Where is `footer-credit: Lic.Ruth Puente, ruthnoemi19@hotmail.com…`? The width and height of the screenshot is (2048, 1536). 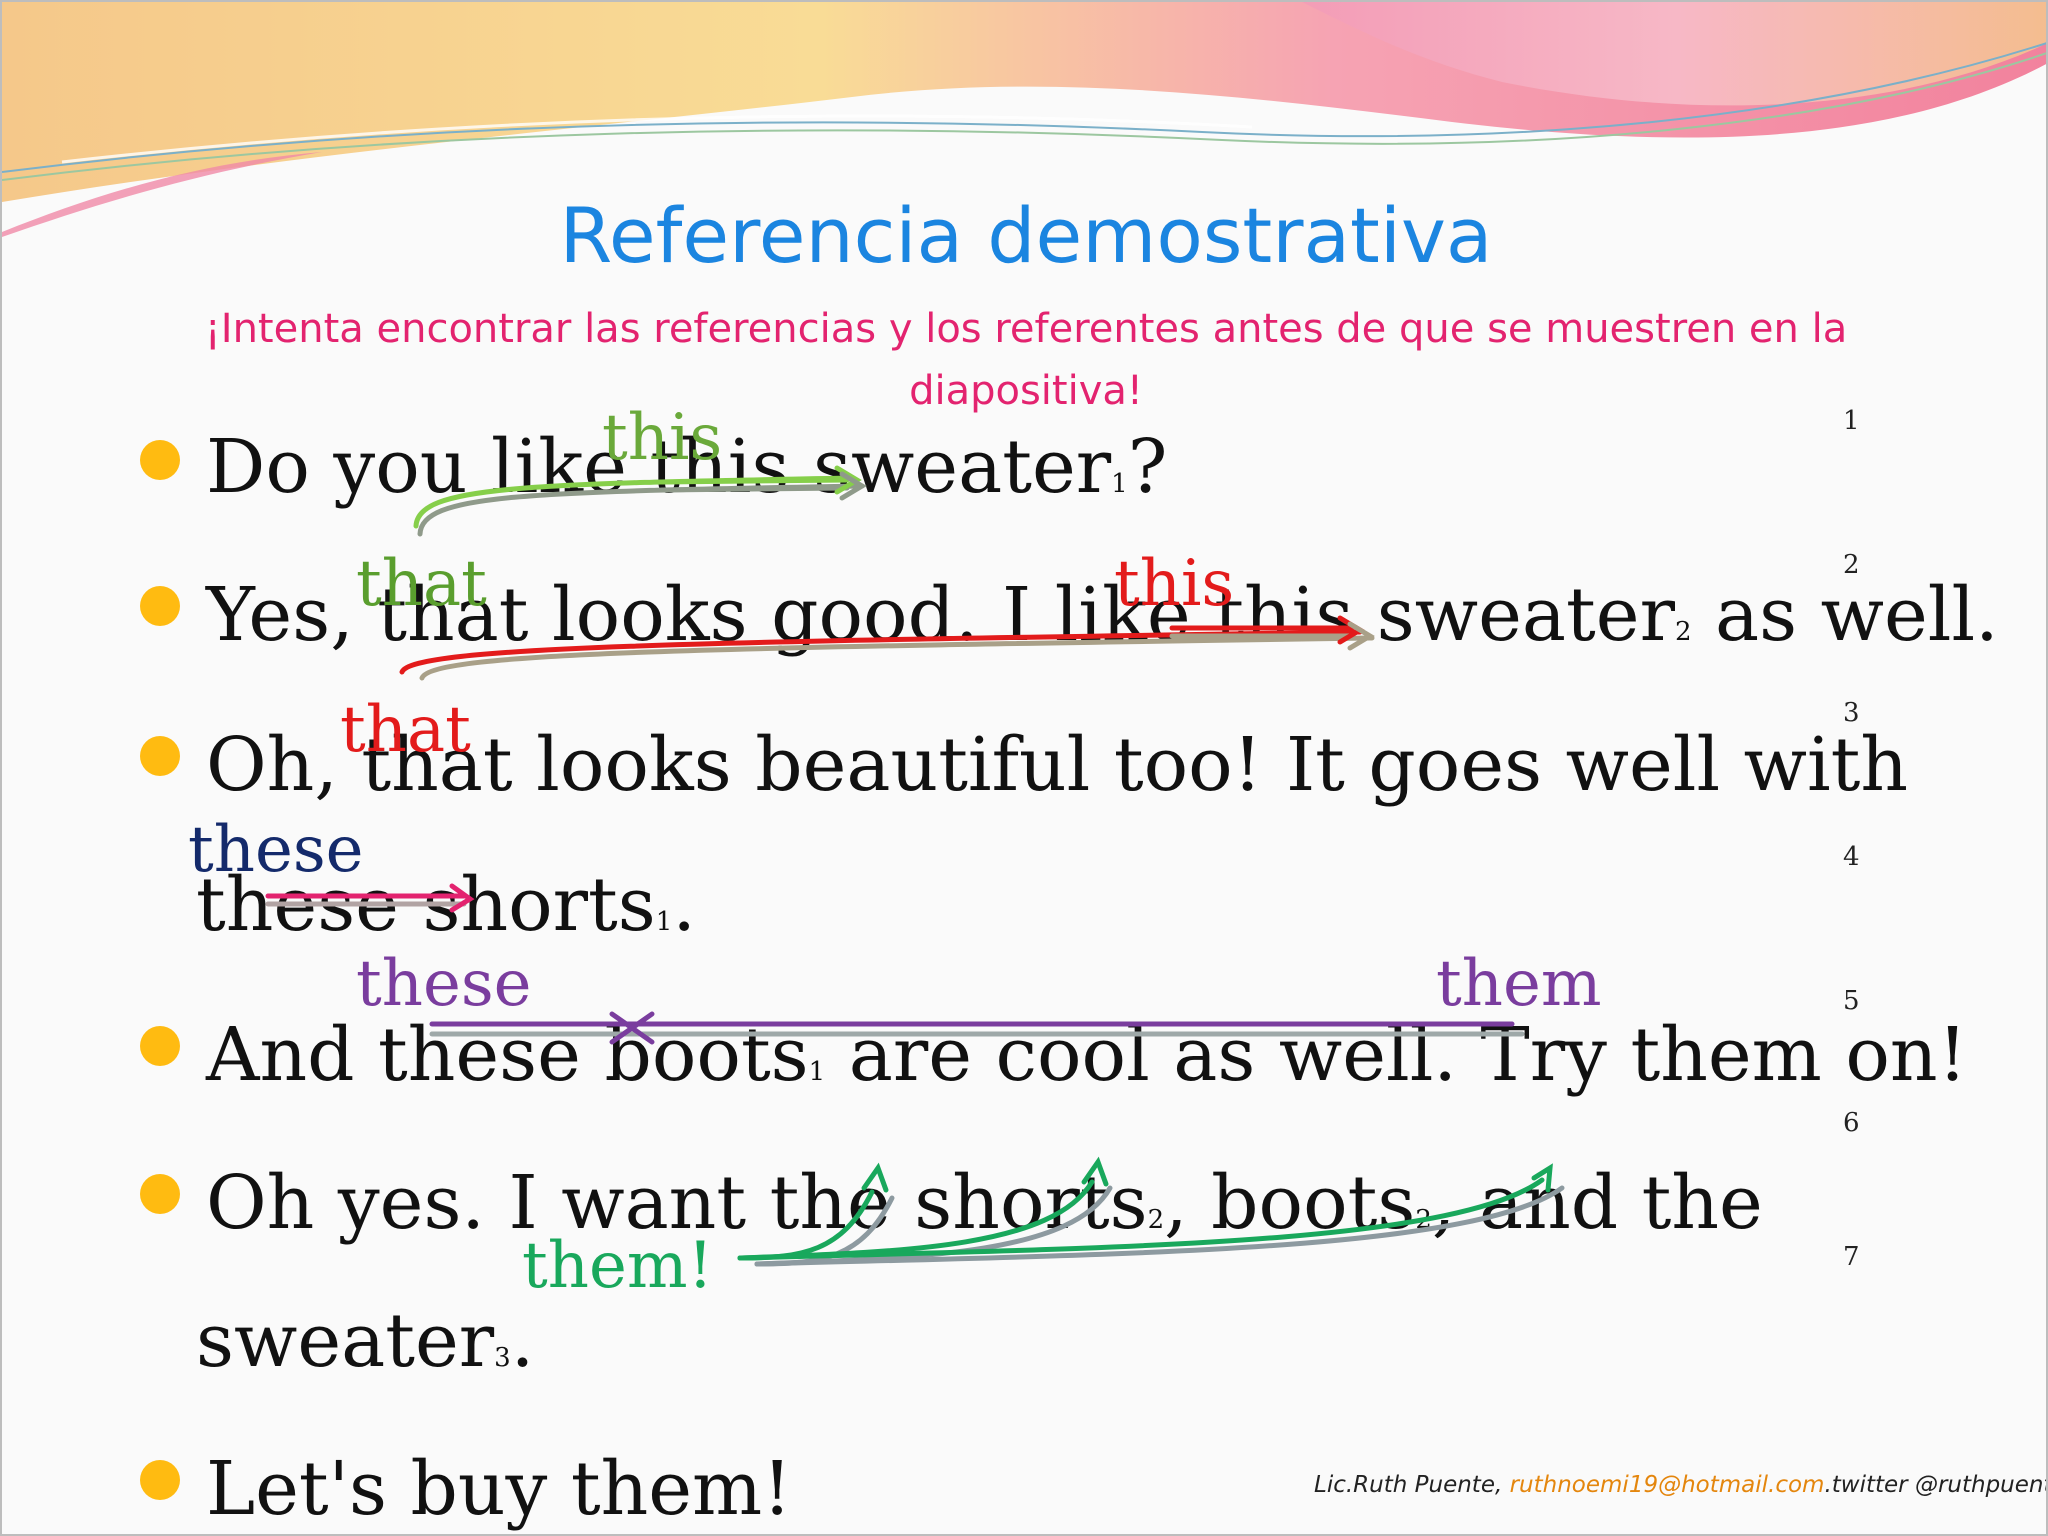
footer-credit: Lic.Ruth Puente, ruthnoemi19@hotmail.com… is located at coordinates (1680, 1485).